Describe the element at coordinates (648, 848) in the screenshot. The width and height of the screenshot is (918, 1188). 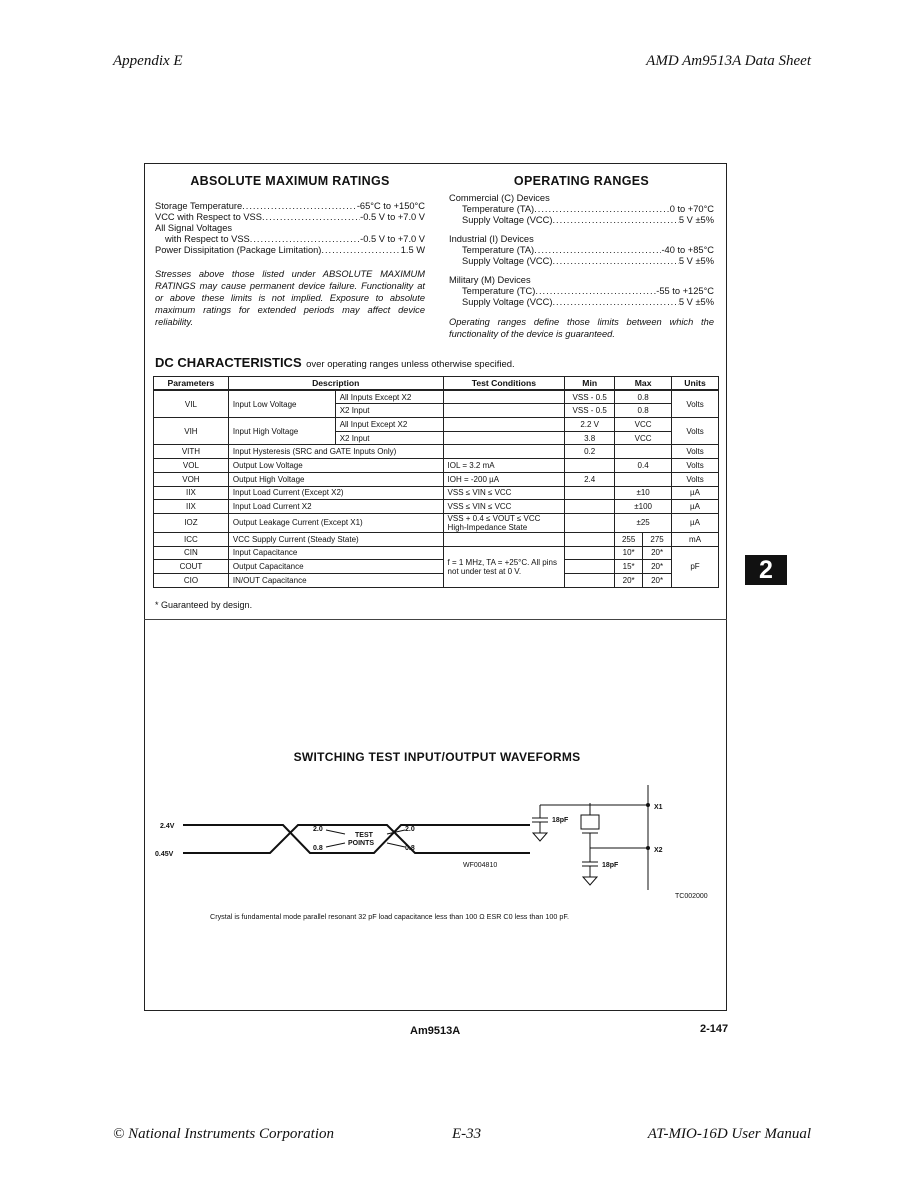
I see `x2-node` at that location.